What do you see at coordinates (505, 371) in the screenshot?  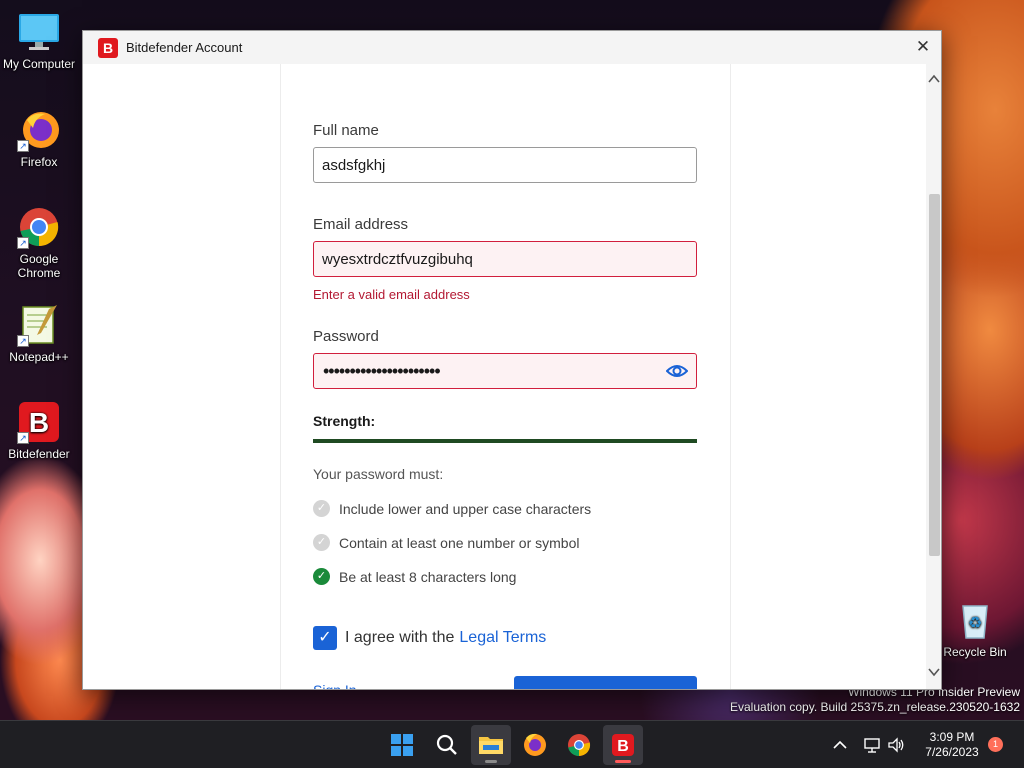 I see `password-input: ••••••••••••••••••••••` at bounding box center [505, 371].